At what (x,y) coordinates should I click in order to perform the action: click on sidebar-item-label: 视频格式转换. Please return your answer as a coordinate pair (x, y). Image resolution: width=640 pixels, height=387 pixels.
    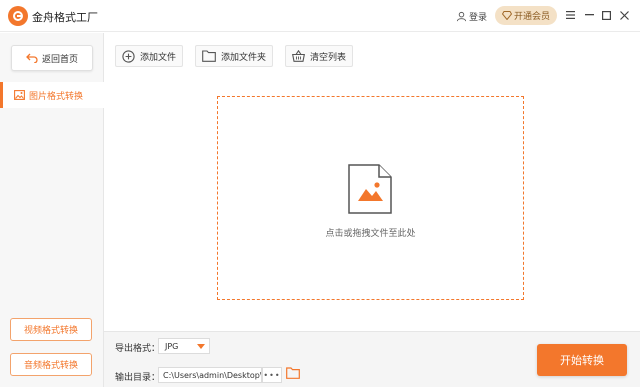
    Looking at the image, I should click on (50, 331).